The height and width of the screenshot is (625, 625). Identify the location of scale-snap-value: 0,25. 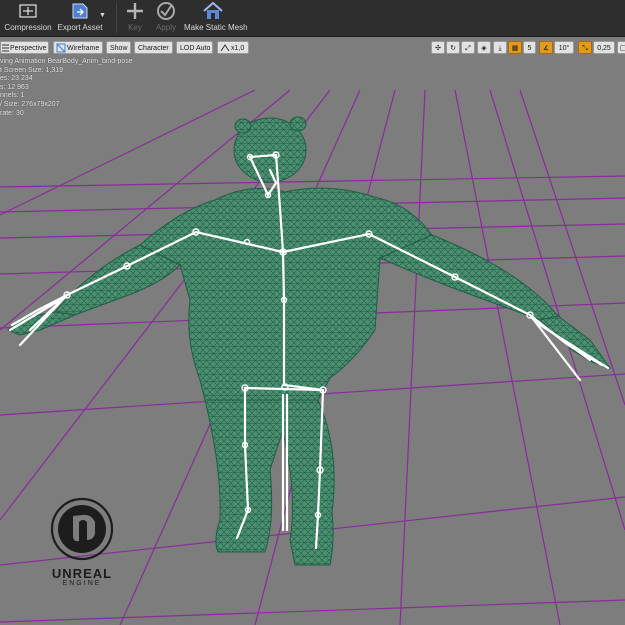
(604, 47).